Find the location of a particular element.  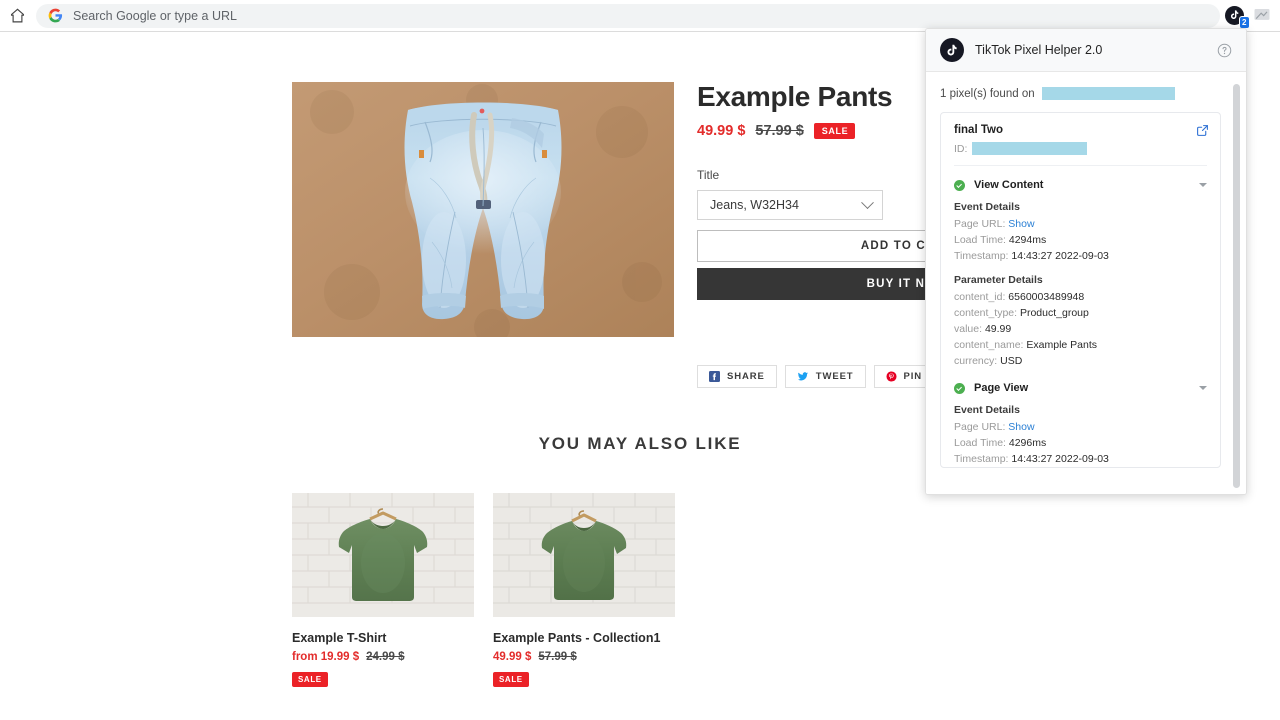

jeans-photo is located at coordinates (483, 209).